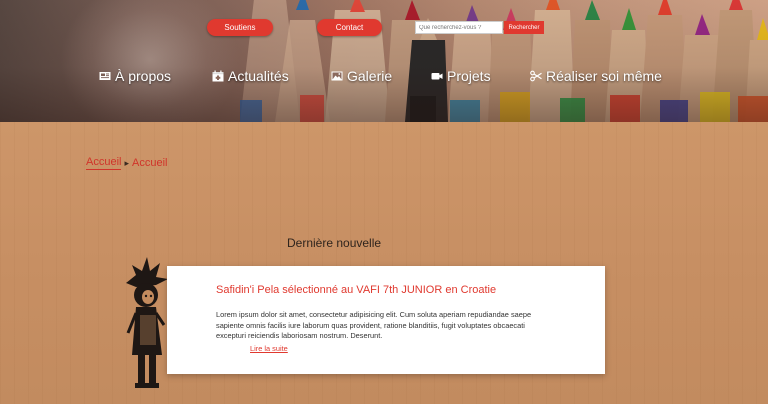  I want to click on search-button: Rechercher, so click(524, 27).